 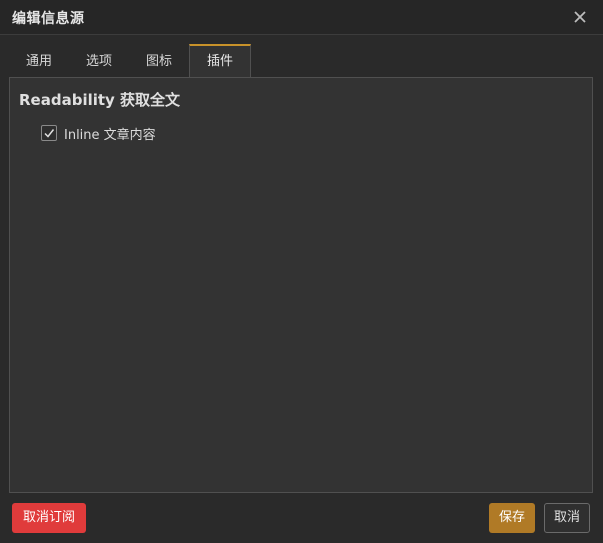 I want to click on readability-section-title: Readability 获取全文, so click(x=100, y=100).